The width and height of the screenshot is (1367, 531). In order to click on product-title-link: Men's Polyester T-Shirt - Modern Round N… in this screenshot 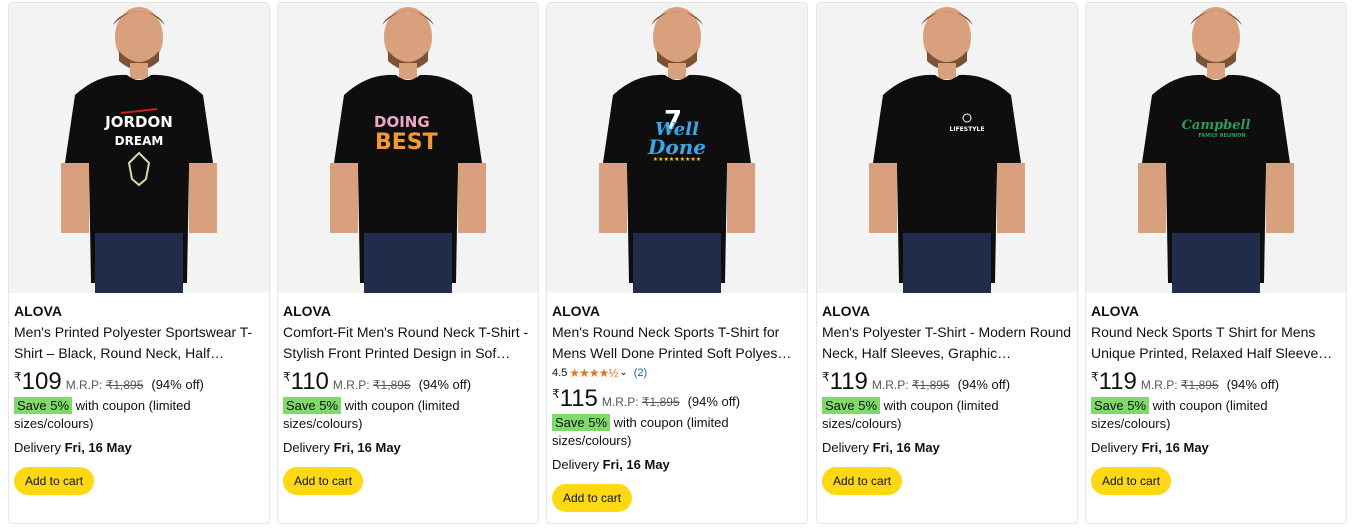, I will do `click(948, 343)`.